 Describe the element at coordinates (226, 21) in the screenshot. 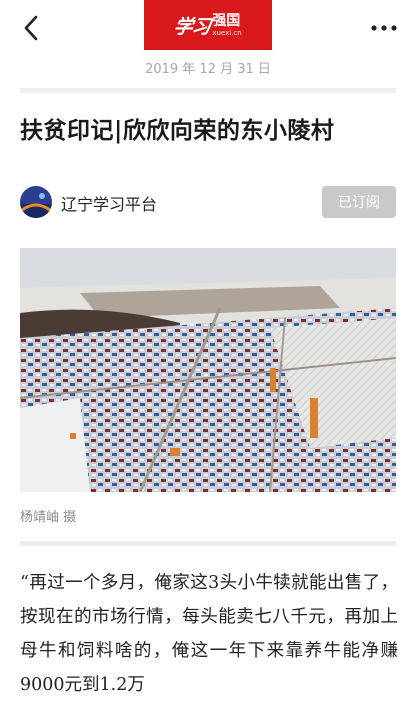

I see `logo-text: 强国` at that location.